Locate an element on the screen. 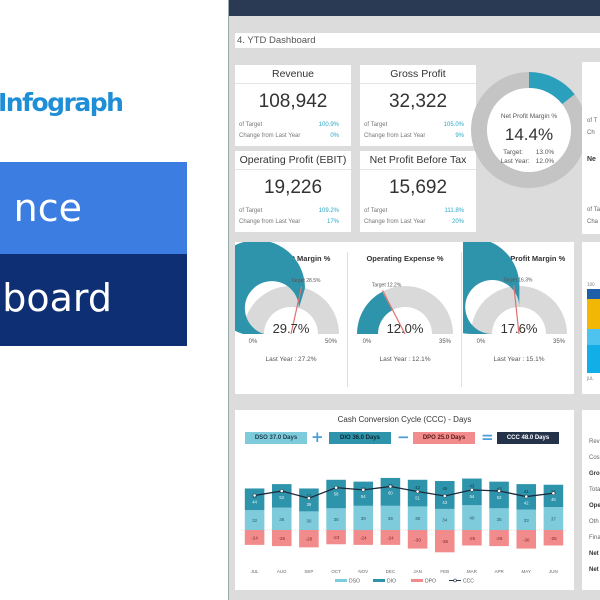  label-dpo: -23 is located at coordinates (336, 537).